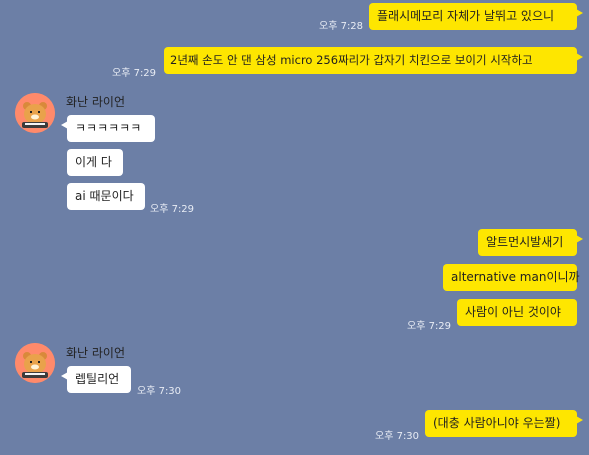  I want to click on my-message-bubble: 사람이 아닌 것이야, so click(517, 312).